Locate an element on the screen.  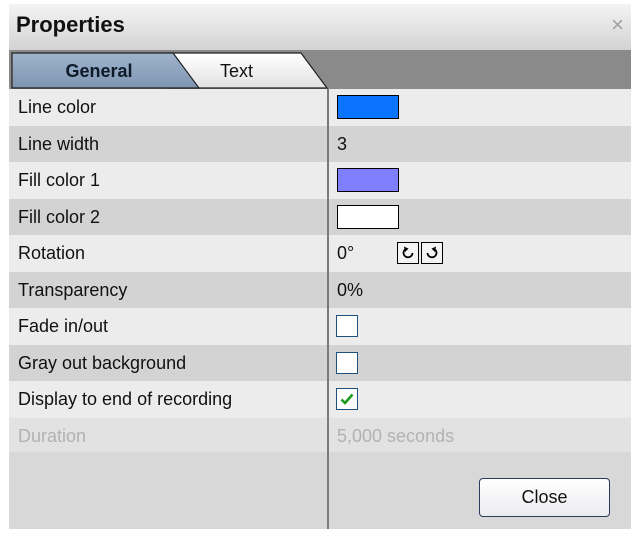
fill-color-2-swatch is located at coordinates (368, 216).